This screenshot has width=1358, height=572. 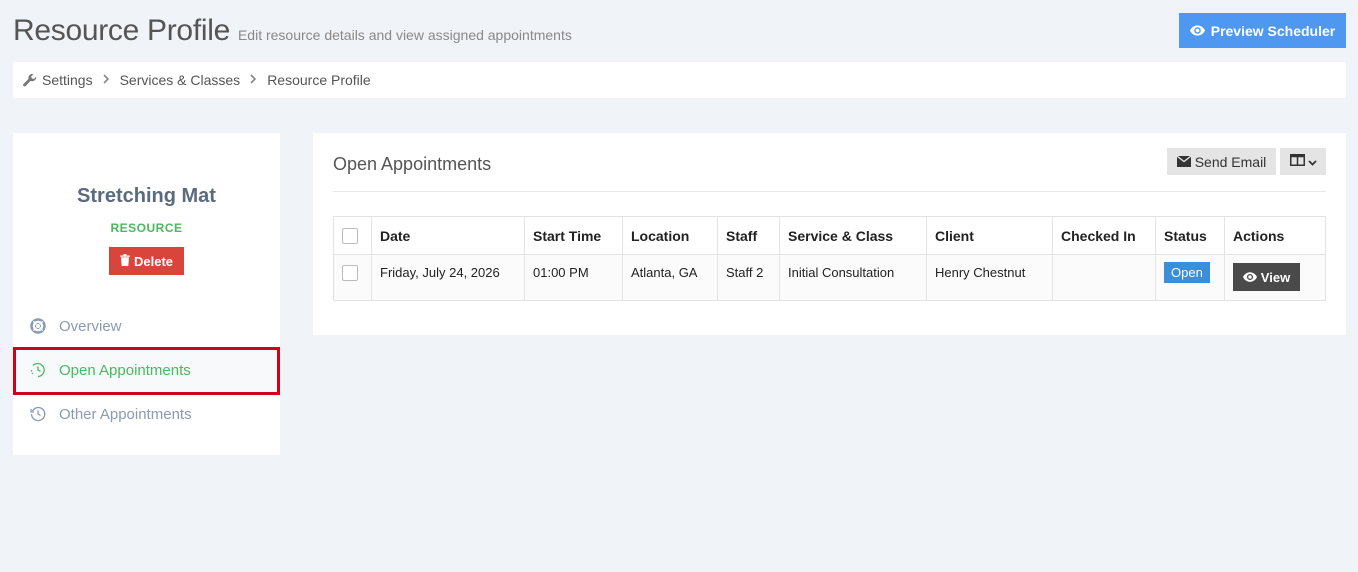 What do you see at coordinates (1190, 235) in the screenshot?
I see `column-header-status: Status` at bounding box center [1190, 235].